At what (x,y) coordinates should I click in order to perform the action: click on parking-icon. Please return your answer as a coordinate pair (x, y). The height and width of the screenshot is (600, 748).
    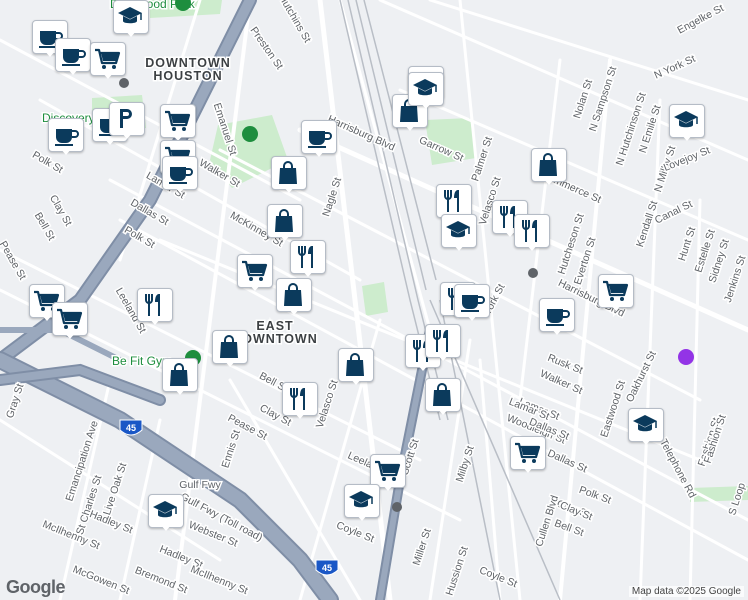
    Looking at the image, I should click on (126, 118).